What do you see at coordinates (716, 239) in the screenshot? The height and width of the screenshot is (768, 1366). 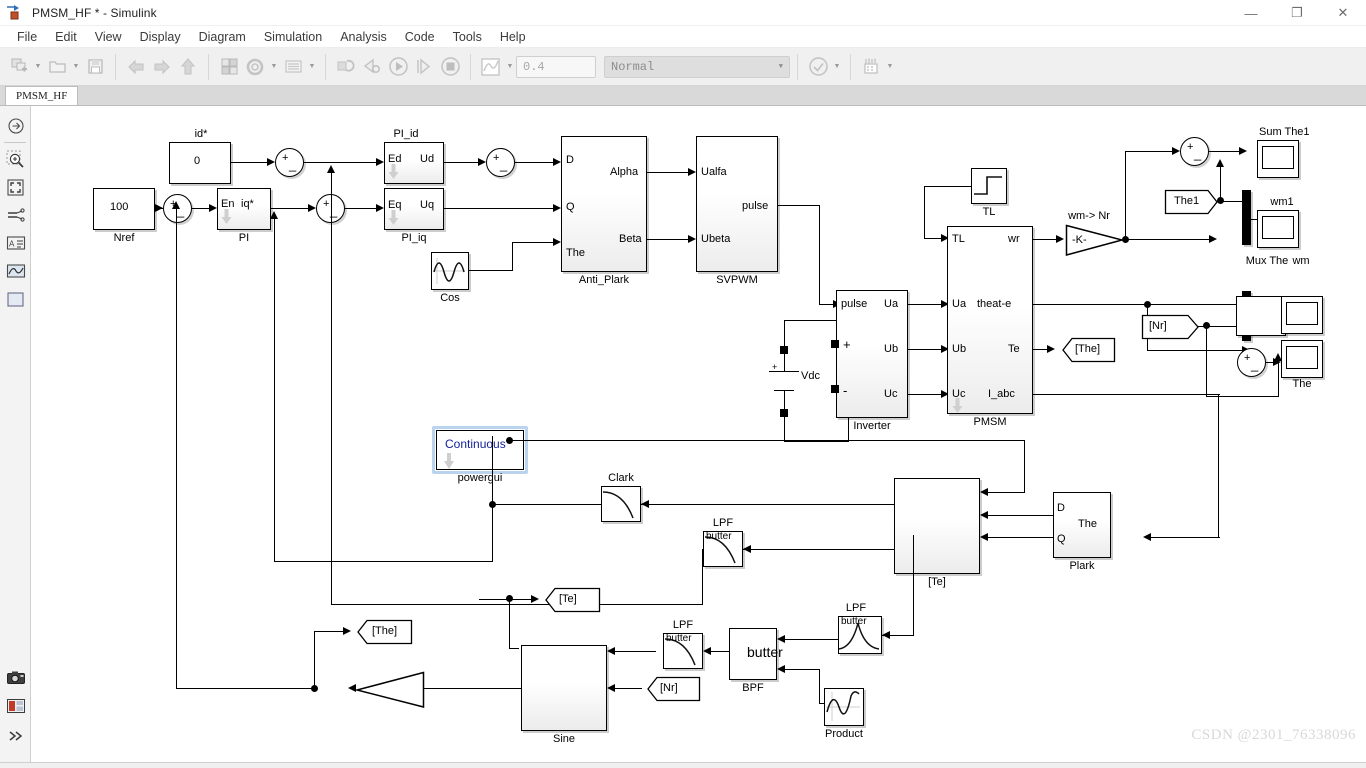 I see `svpwm-port-ubeta: Ubeta` at bounding box center [716, 239].